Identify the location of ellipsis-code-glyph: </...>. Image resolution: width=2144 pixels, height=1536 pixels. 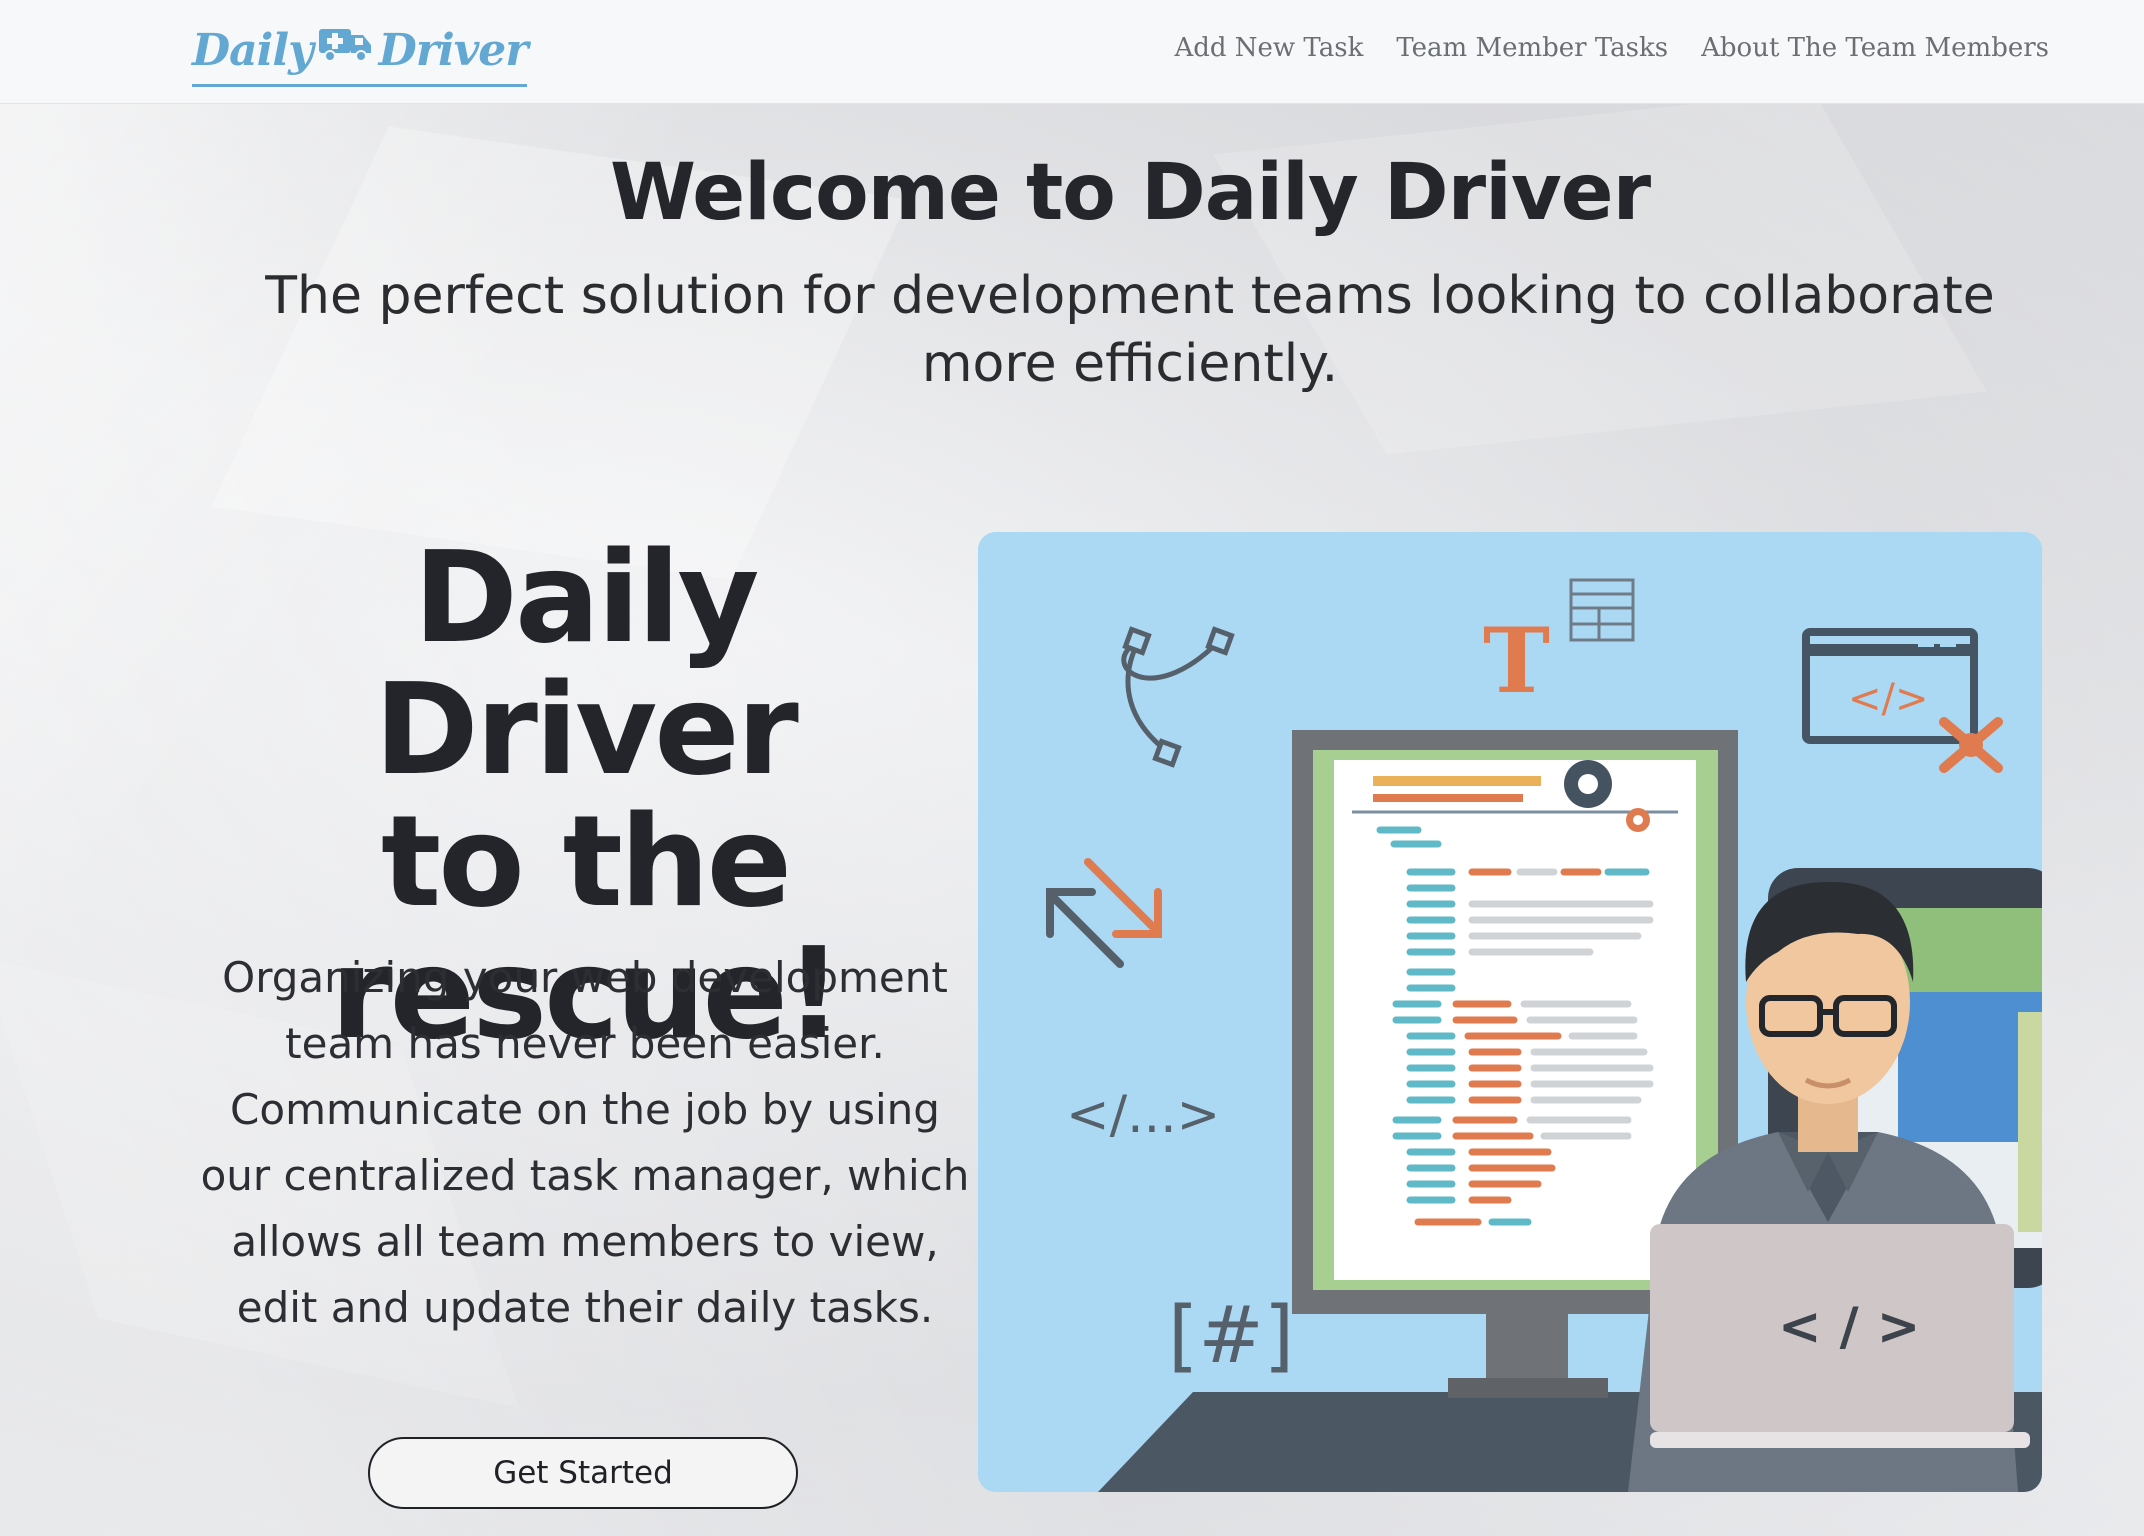
(1143, 1115).